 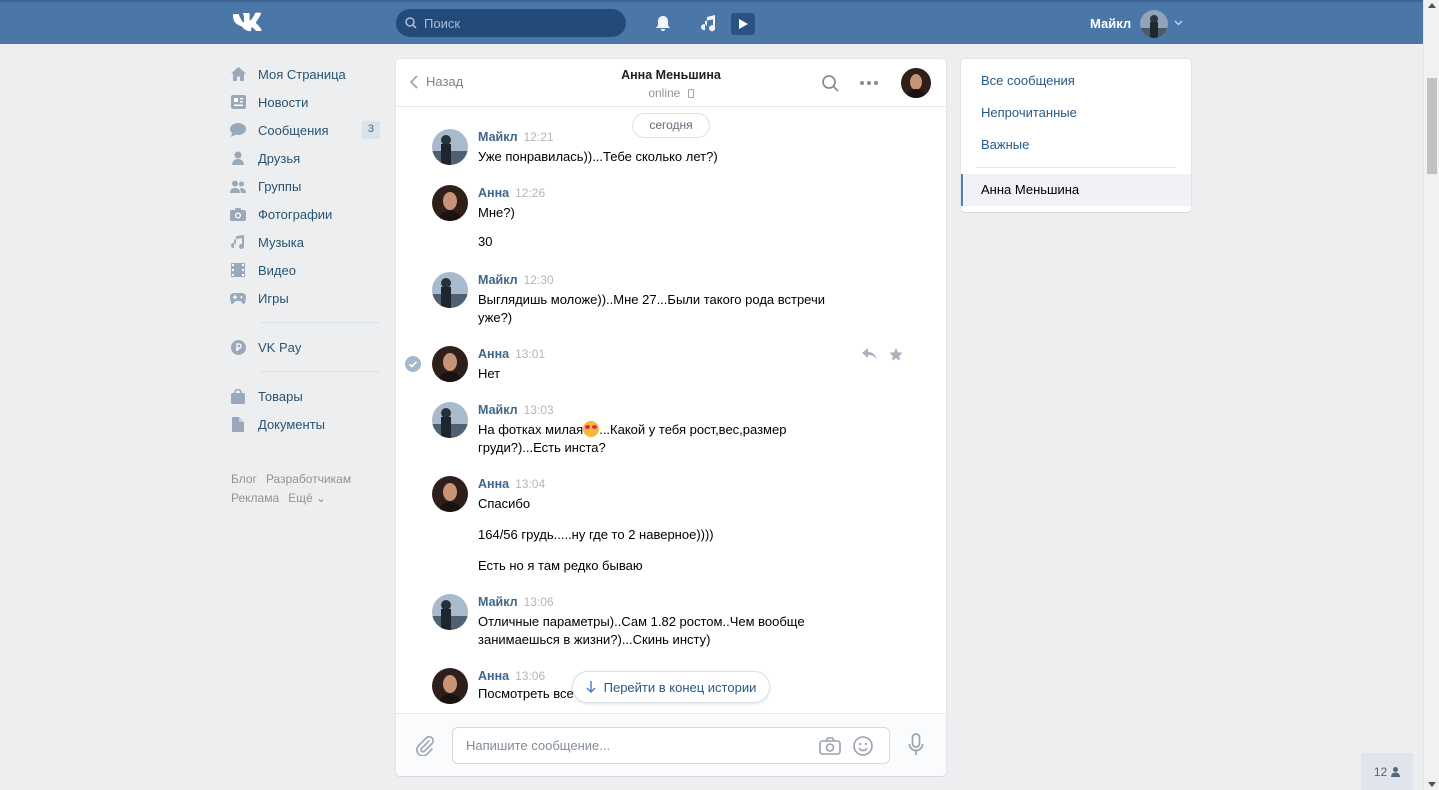 What do you see at coordinates (1432, 5) in the screenshot?
I see `scroll-up-arrow-icon` at bounding box center [1432, 5].